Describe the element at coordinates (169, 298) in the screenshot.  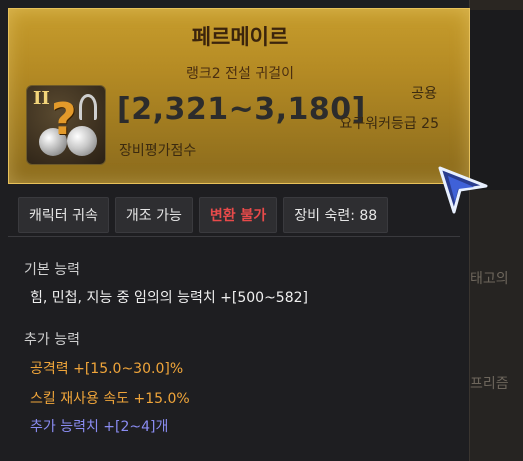
I see `basic-stat-line: 힘, 민첩, 지능 중 임의의 능력치 +[500~582]` at that location.